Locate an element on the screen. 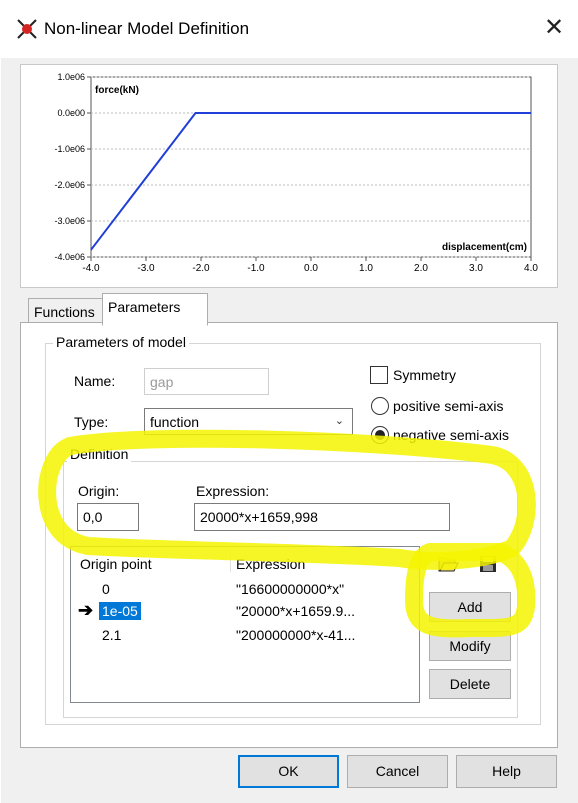 The width and height of the screenshot is (578, 803). origin-cell: 0 is located at coordinates (106, 589).